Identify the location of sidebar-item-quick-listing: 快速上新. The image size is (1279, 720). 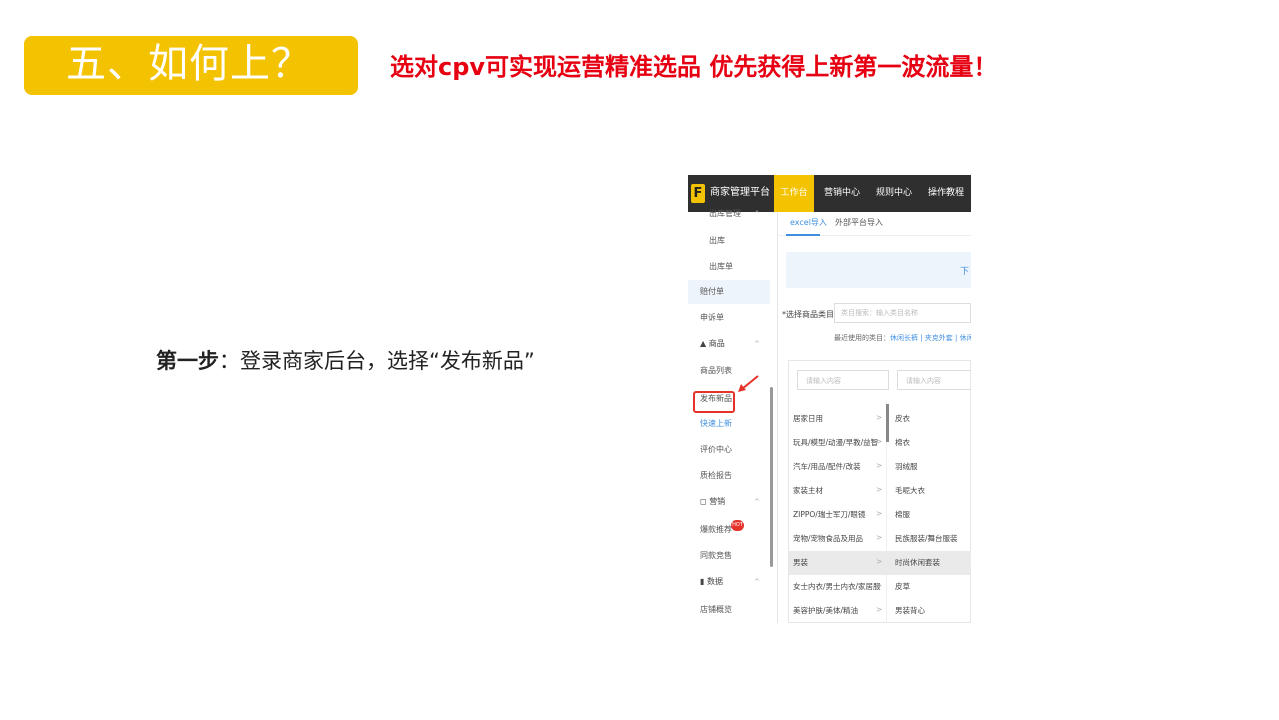
(716, 424).